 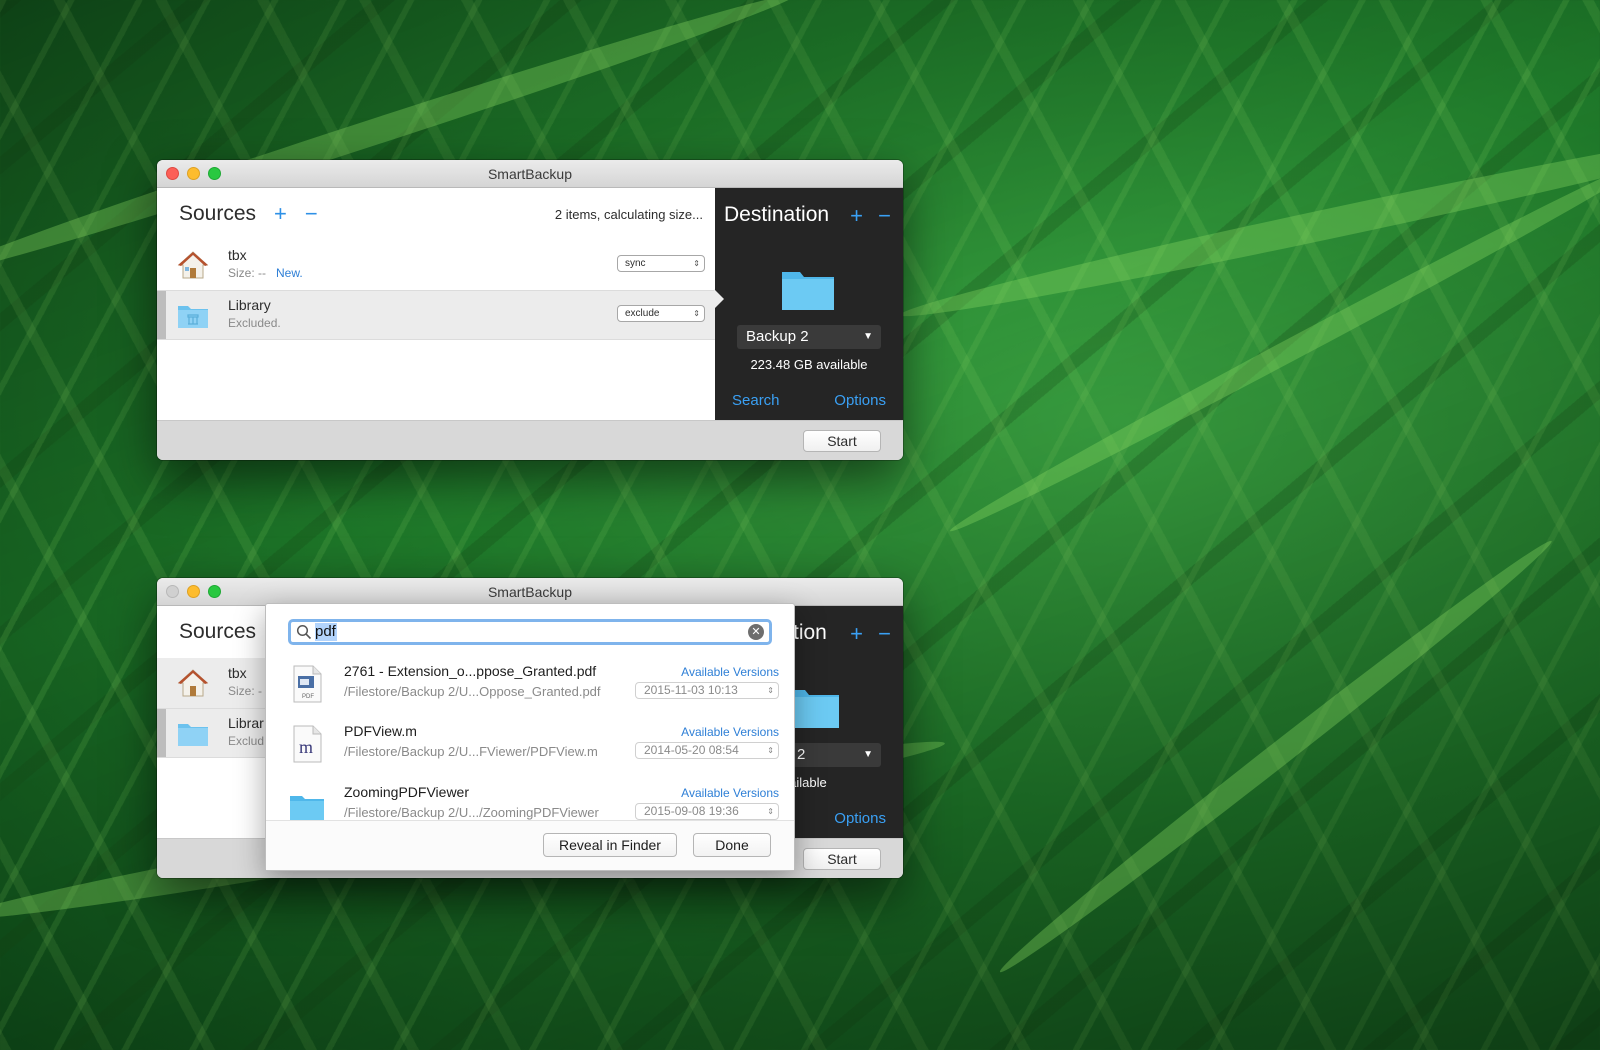 What do you see at coordinates (809, 337) in the screenshot?
I see `destination-volume-select: Backup 2 ▼` at bounding box center [809, 337].